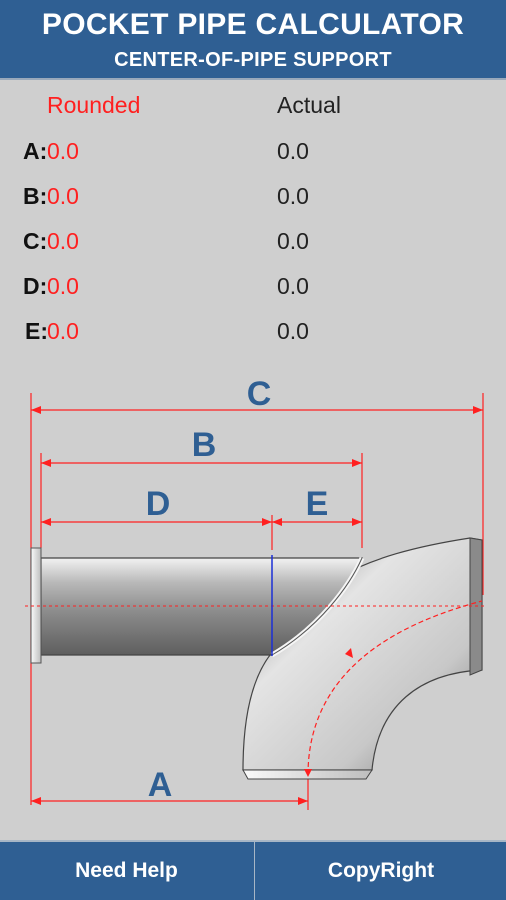 This screenshot has height=900, width=506. What do you see at coordinates (126, 871) in the screenshot?
I see `need-help-button: Need Help` at bounding box center [126, 871].